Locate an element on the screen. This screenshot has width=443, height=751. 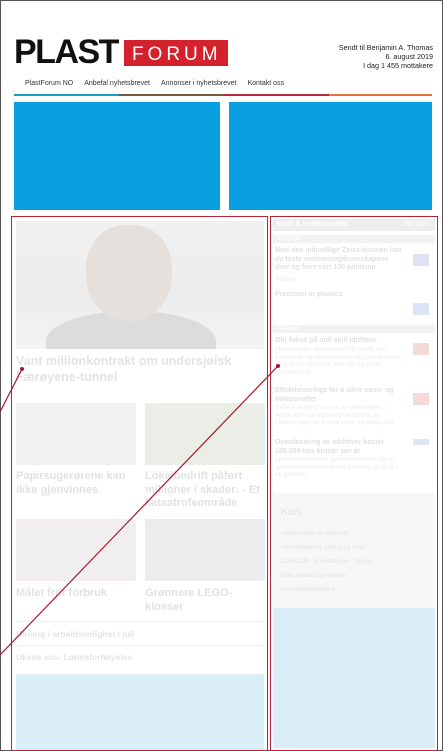
course-link: Automatisering, styring og miljø is located at coordinates (323, 548).